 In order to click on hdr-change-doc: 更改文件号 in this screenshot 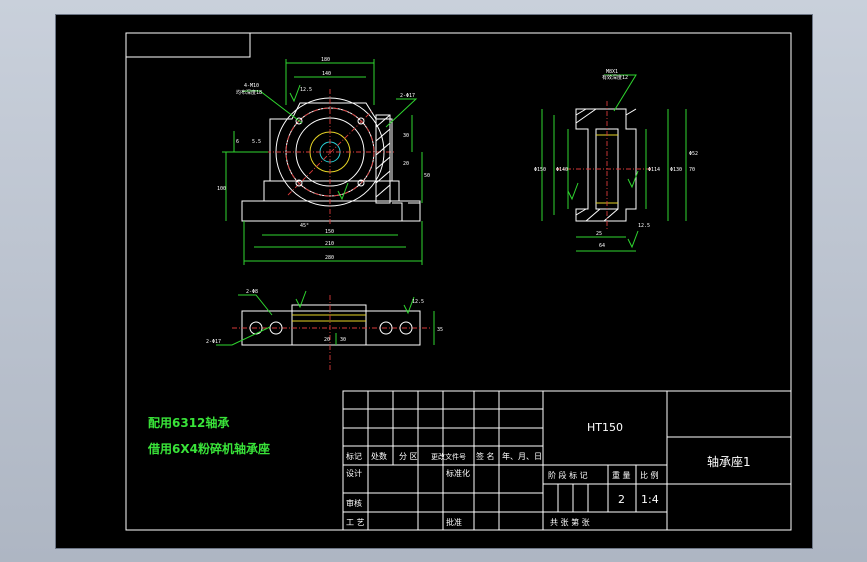, I will do `click(448, 456)`.